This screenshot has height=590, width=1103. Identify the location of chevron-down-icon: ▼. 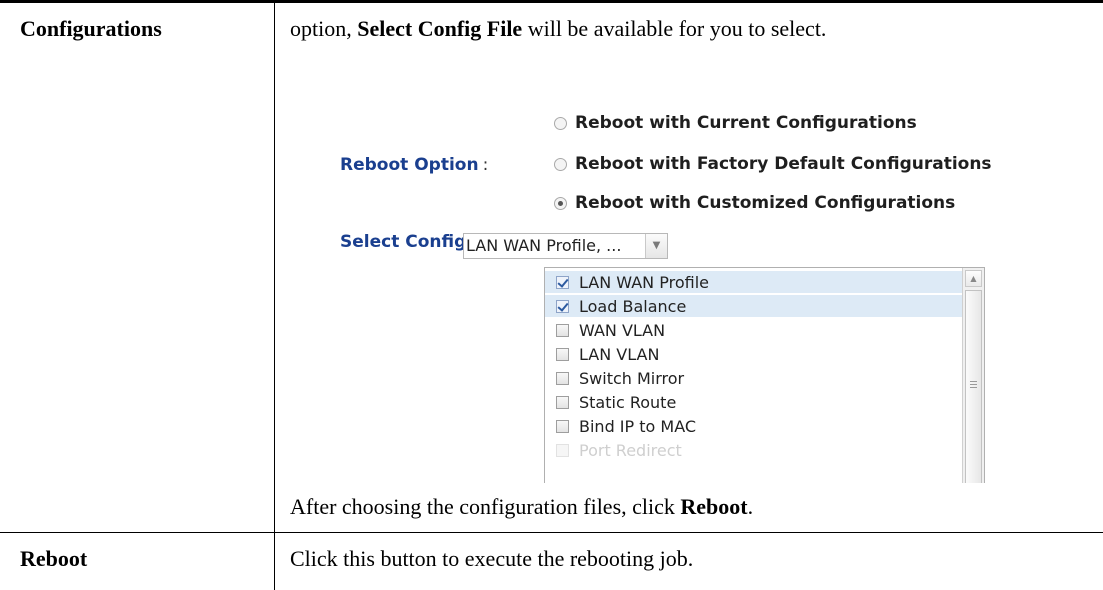
(656, 246).